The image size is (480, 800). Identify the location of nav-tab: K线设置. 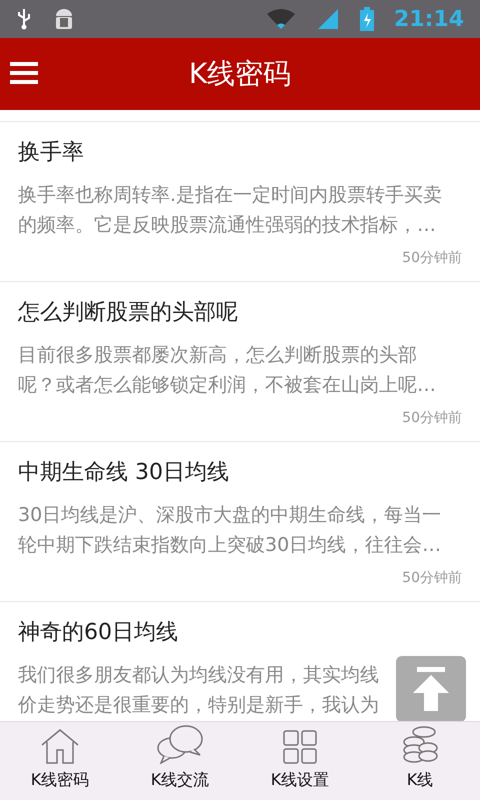
(300, 761).